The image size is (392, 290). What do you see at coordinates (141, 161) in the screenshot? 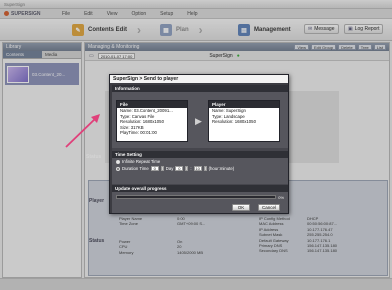
I see `infinite-repeat-label: Infinite Repeat Time` at bounding box center [141, 161].